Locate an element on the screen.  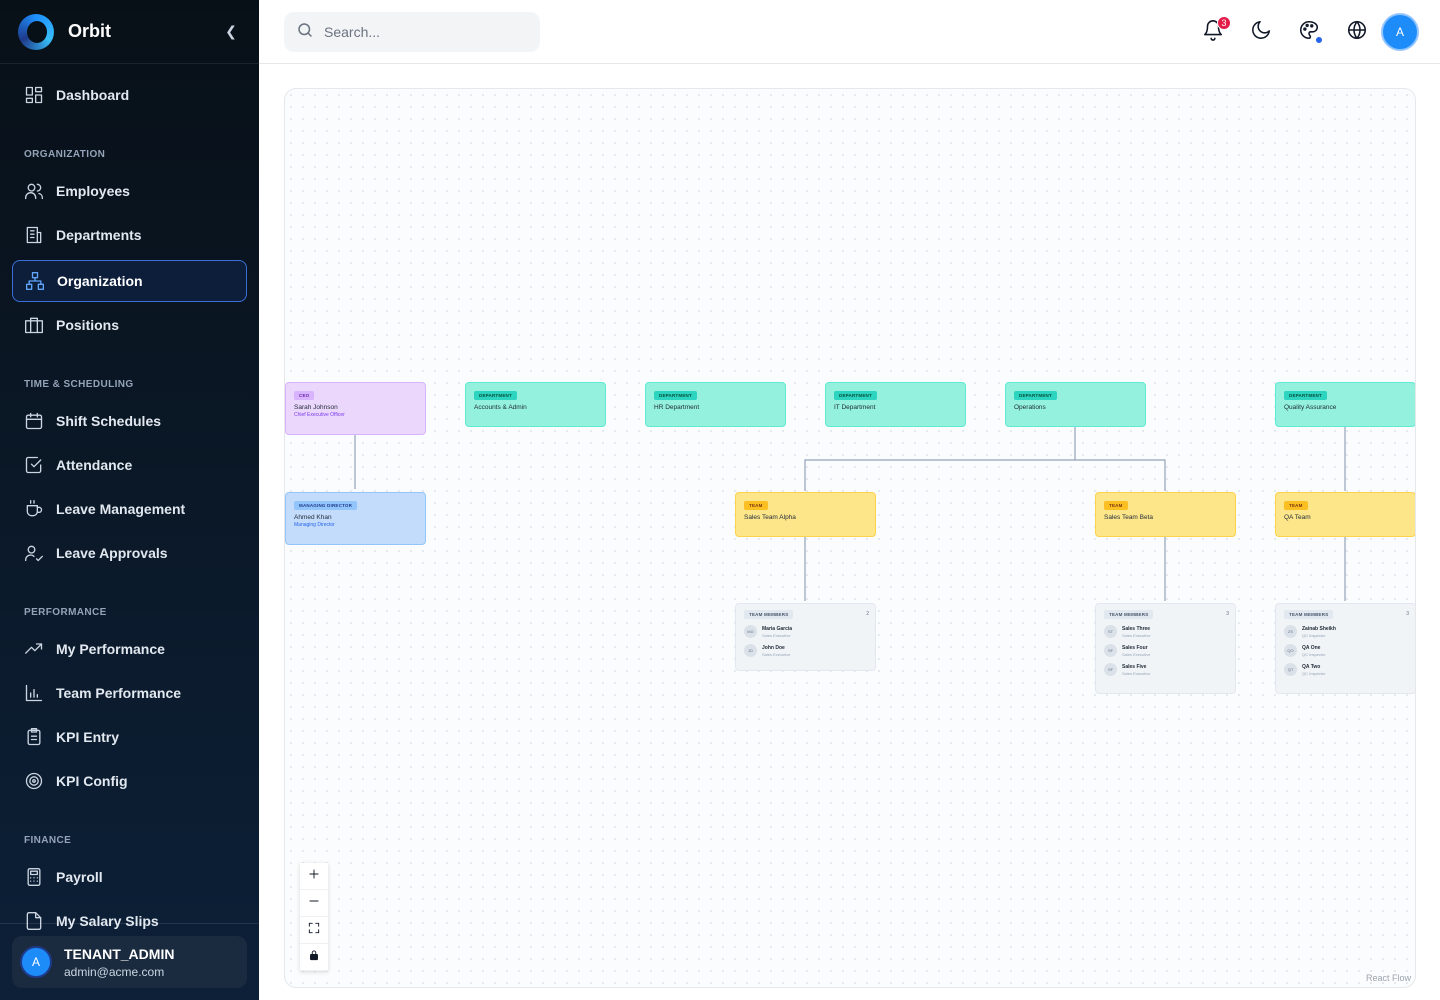
sidebar-item-team-performance: Team Performance is located at coordinates (129, 693).